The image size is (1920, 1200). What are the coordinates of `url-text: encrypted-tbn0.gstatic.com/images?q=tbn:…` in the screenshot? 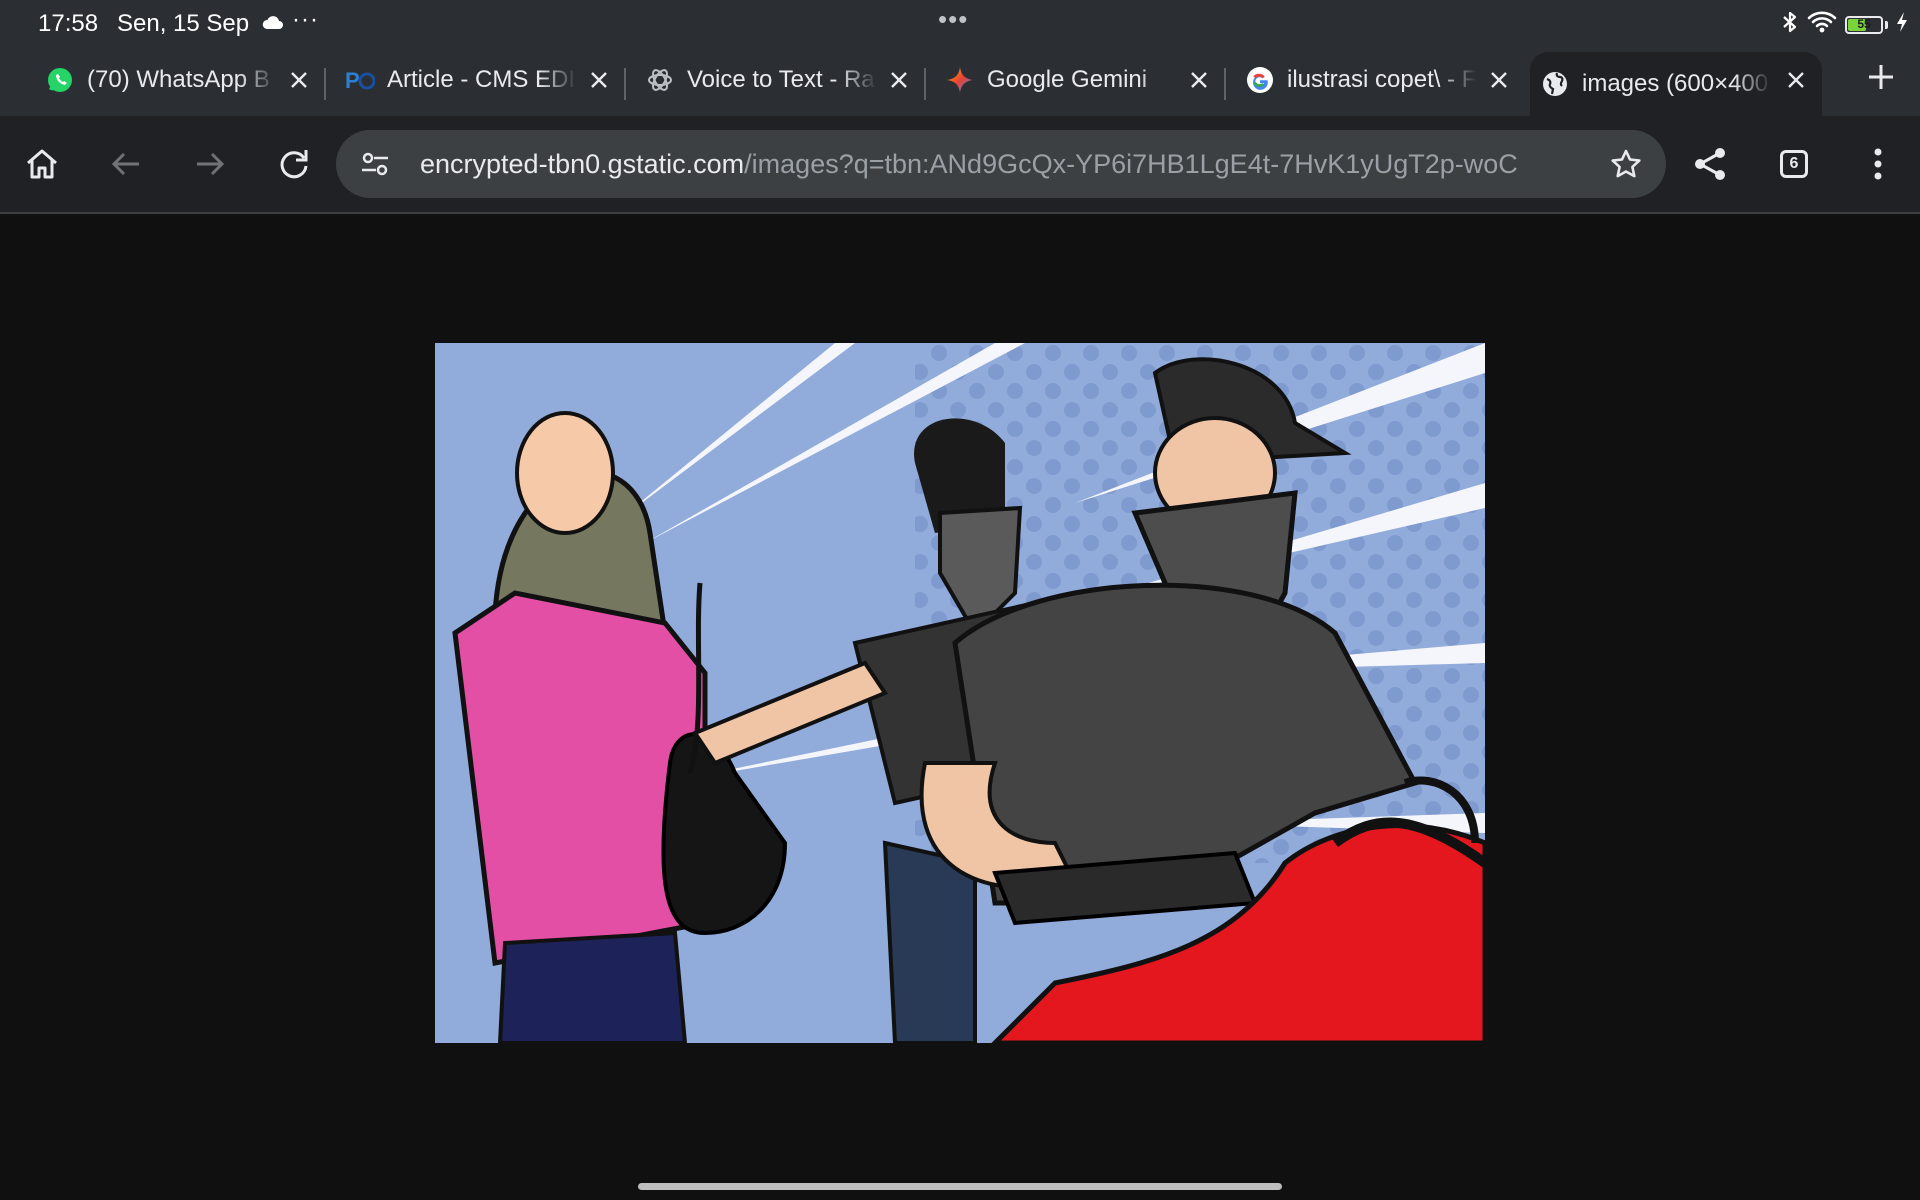 It's located at (985, 164).